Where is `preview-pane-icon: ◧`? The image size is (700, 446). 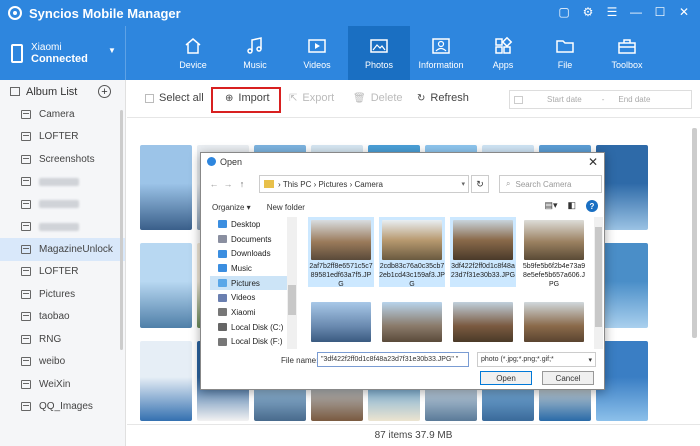
preview-pane-icon: ◧ is located at coordinates (571, 206).